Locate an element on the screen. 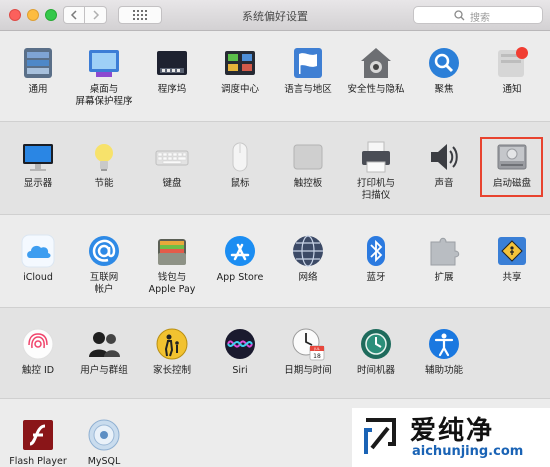  pref-label: App Store is located at coordinates (240, 277).